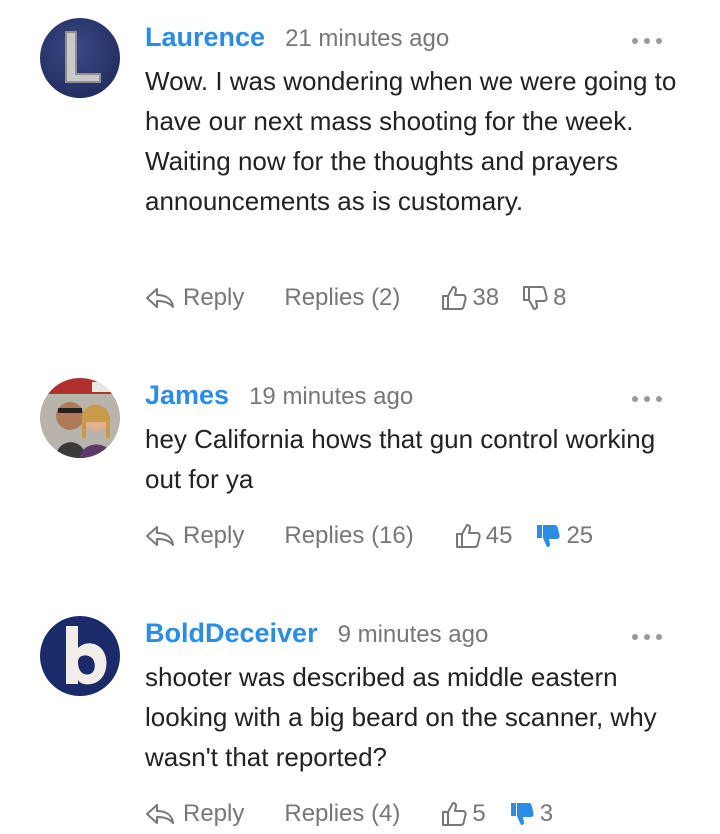 The width and height of the screenshot is (720, 834). I want to click on comment-actions: Reply Replies (2) 38 8, so click(355, 298).